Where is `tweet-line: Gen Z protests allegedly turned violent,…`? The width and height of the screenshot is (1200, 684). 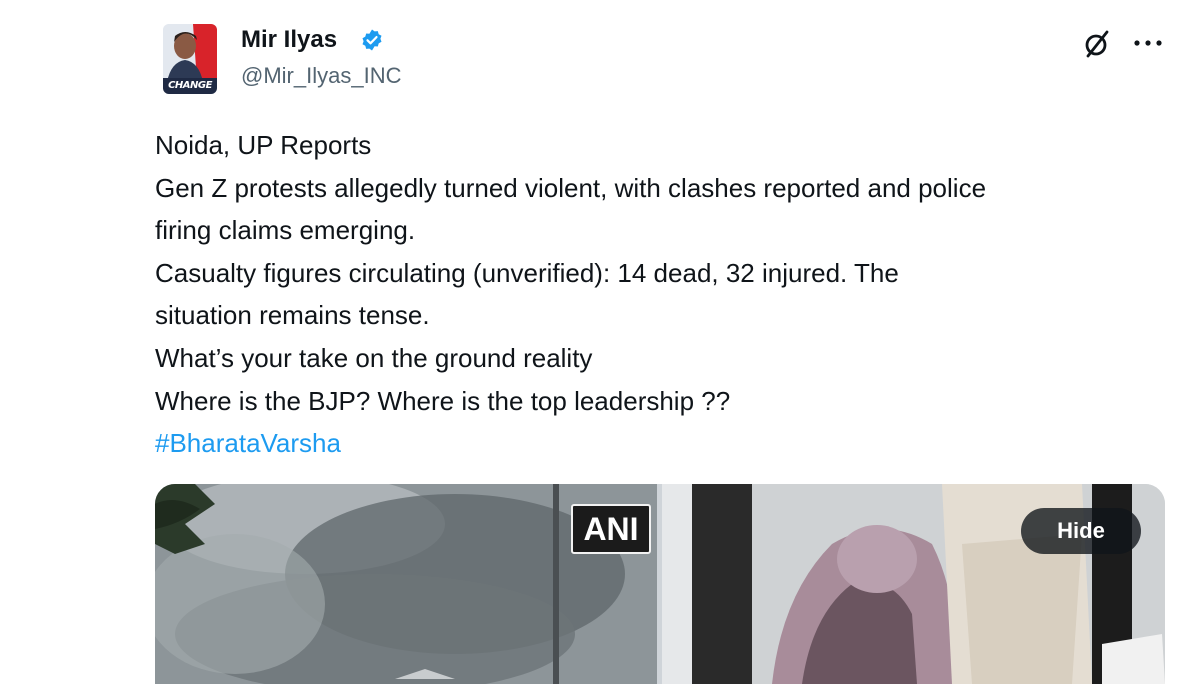 tweet-line: Gen Z protests allegedly turned violent,… is located at coordinates (571, 187).